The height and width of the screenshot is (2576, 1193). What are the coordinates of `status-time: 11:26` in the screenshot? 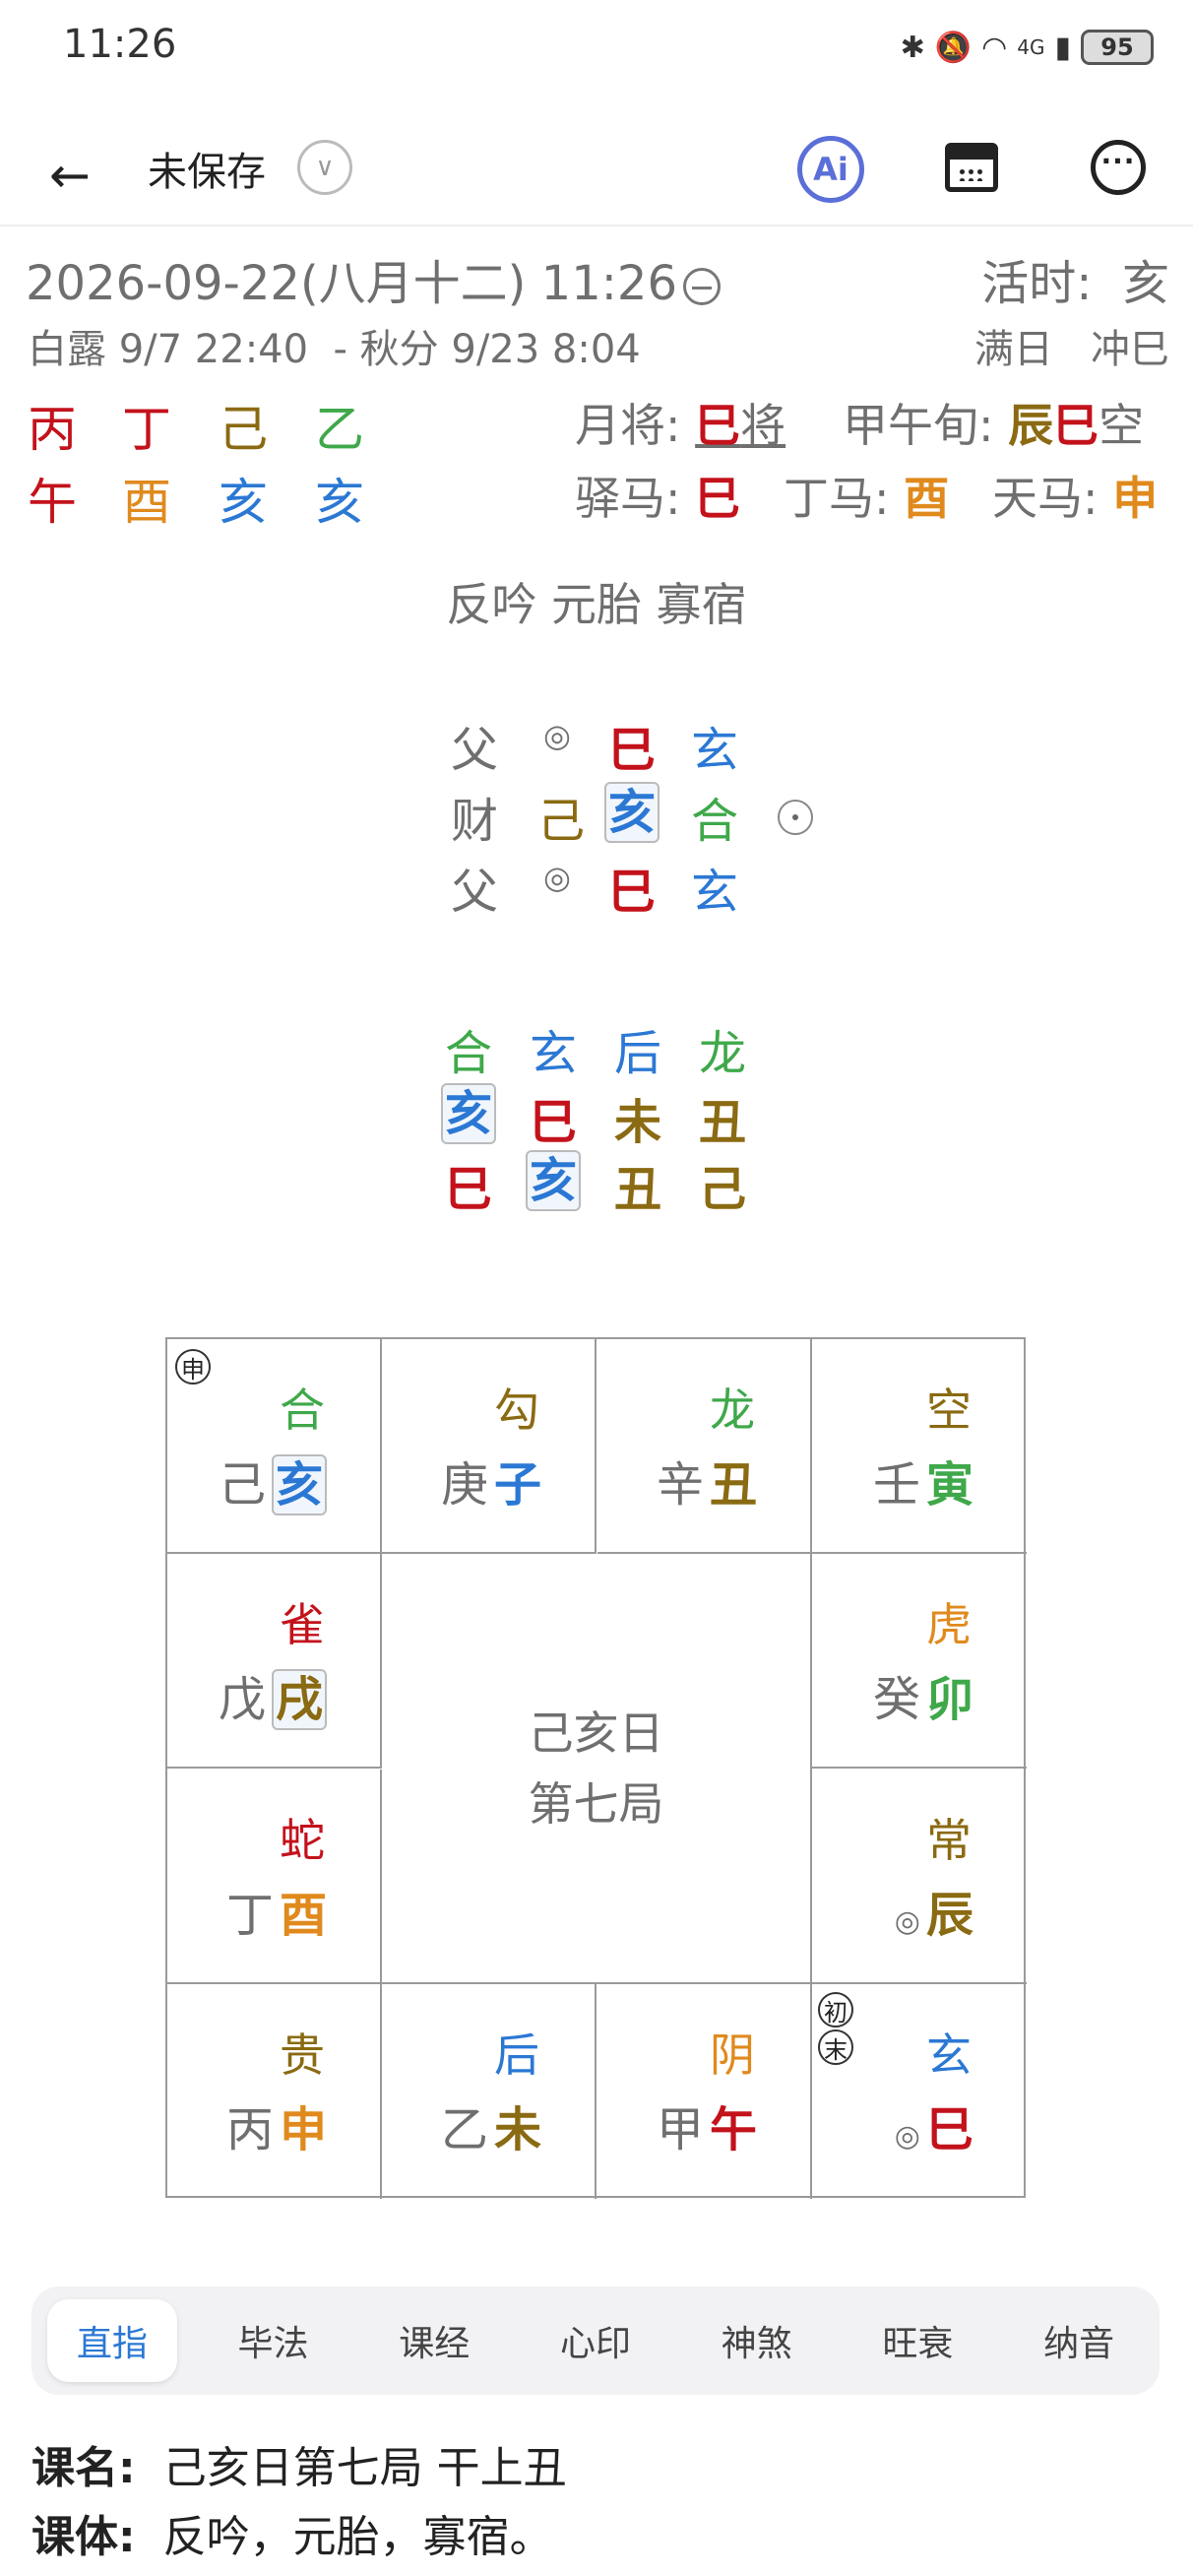 It's located at (120, 44).